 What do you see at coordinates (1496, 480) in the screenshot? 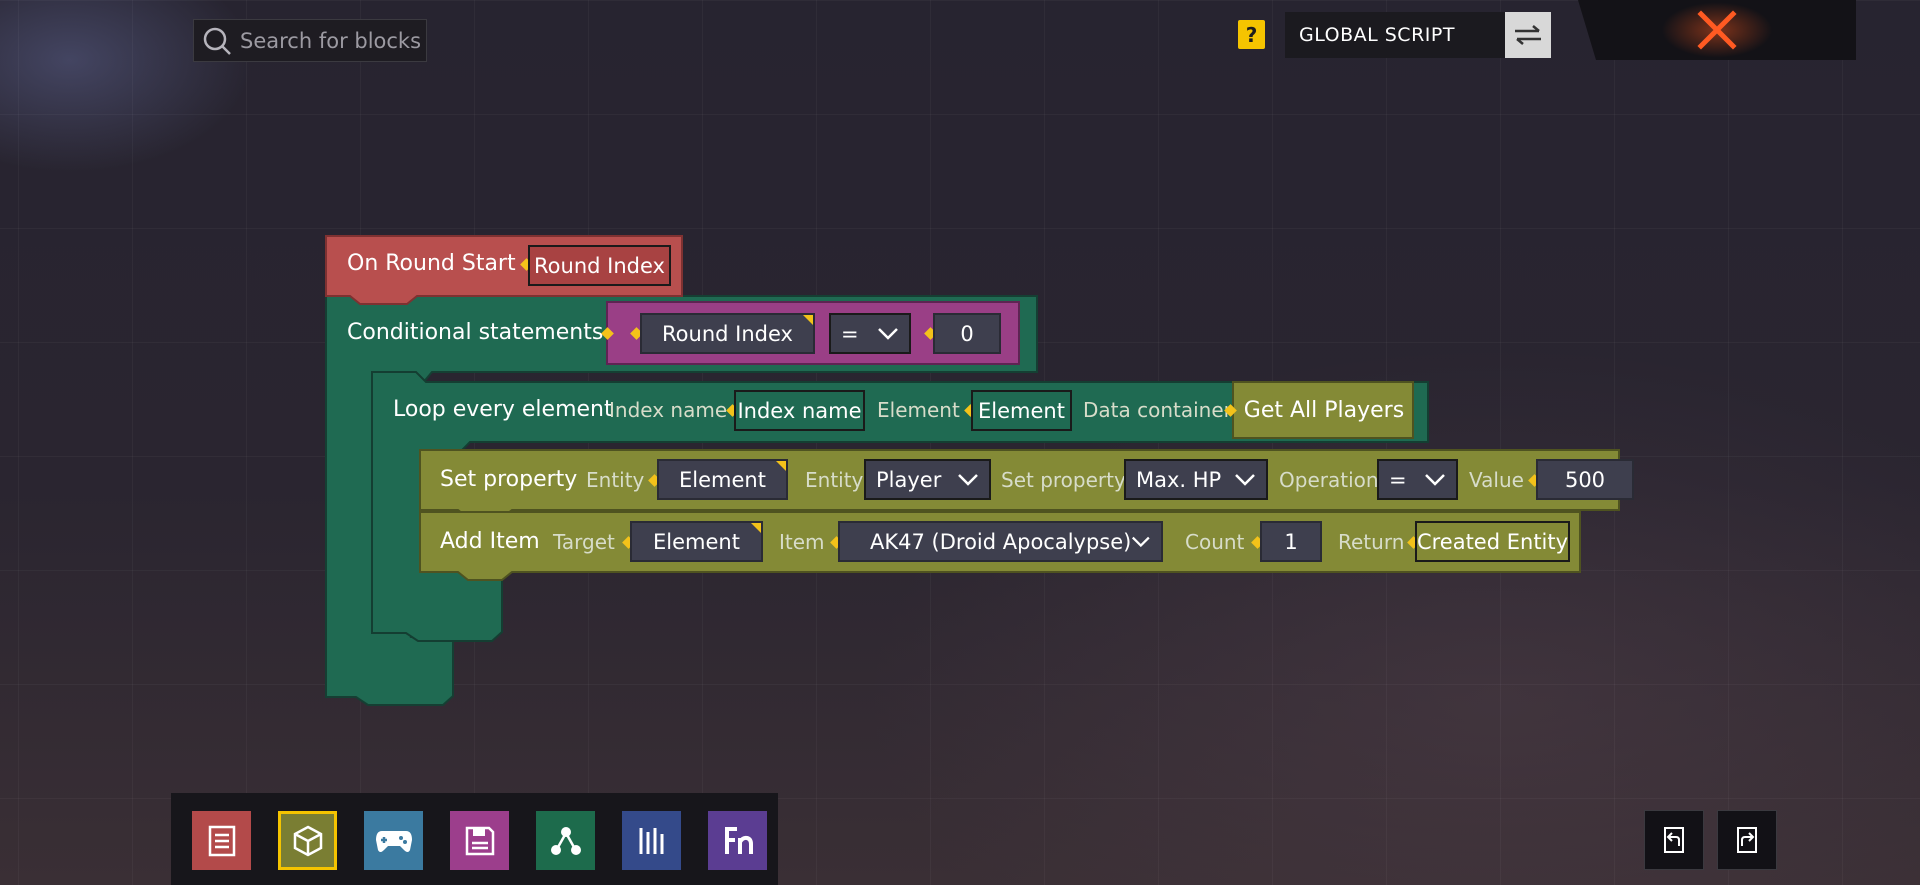
I see `set-property-value-label: Value` at bounding box center [1496, 480].